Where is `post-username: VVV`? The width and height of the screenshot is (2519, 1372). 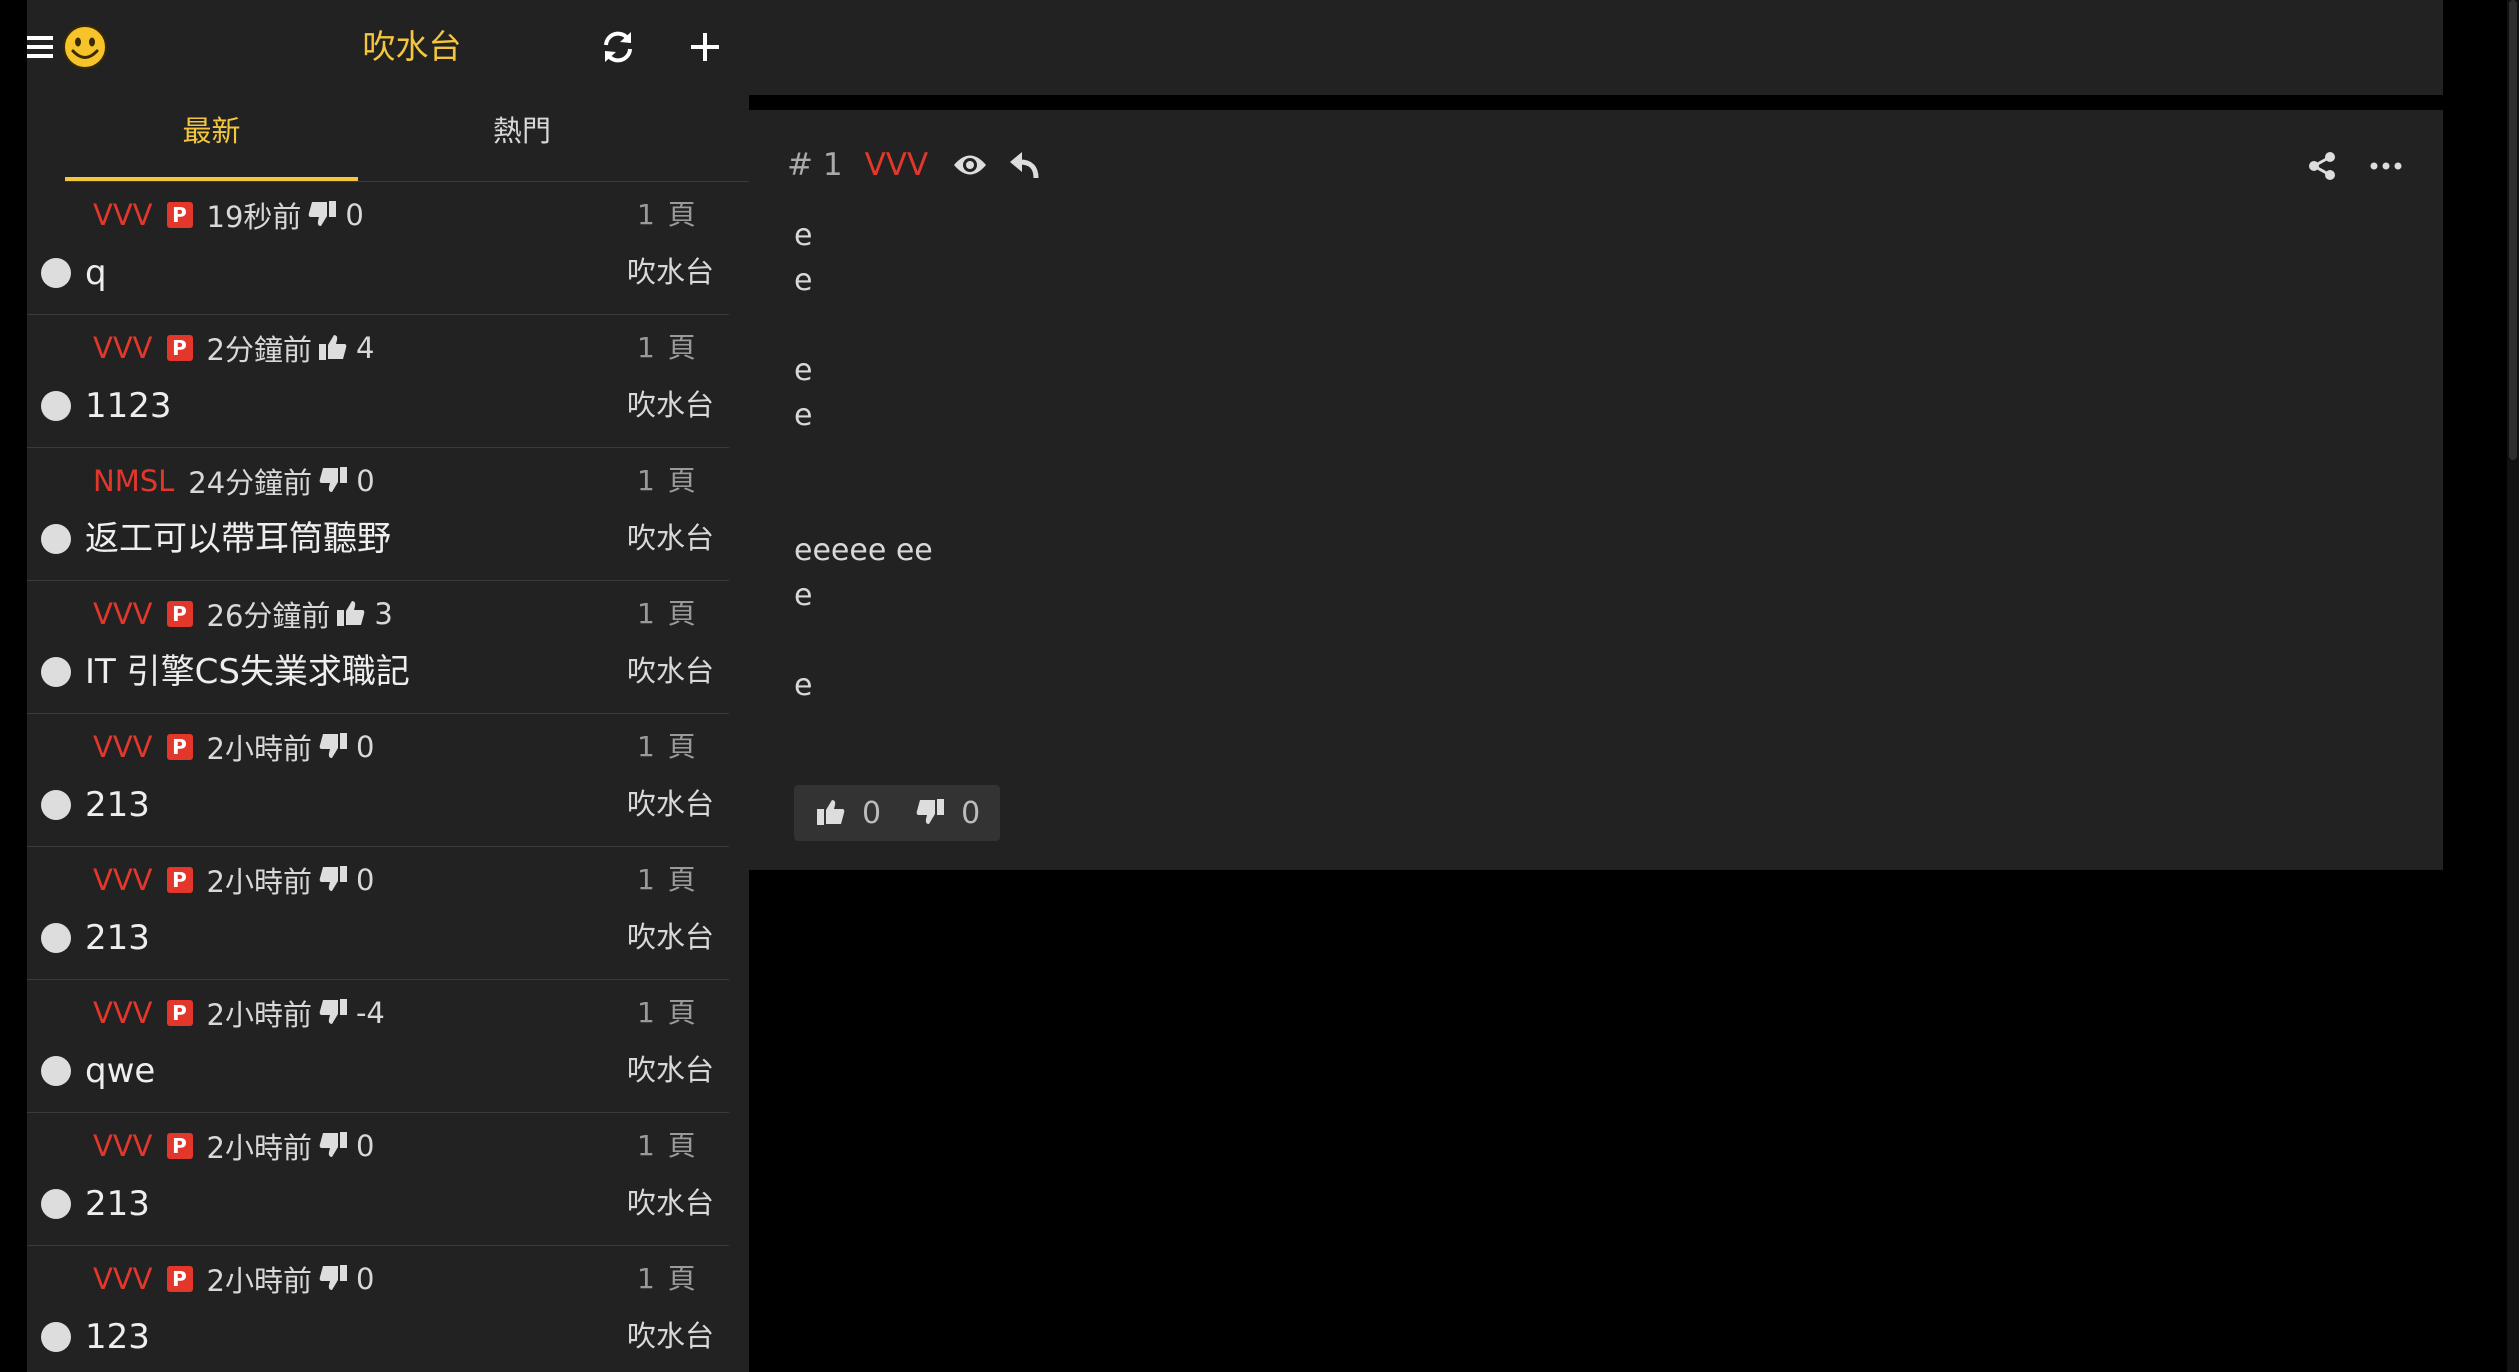
post-username: VVV is located at coordinates (897, 165).